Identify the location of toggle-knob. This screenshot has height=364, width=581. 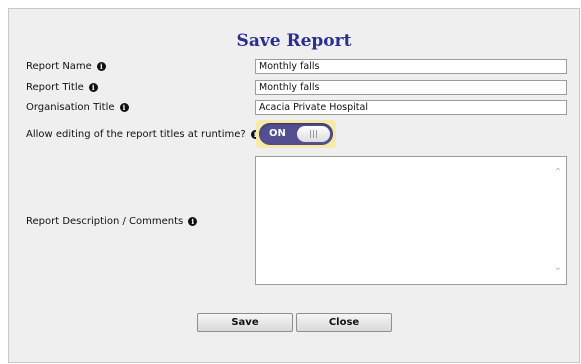
(313, 134).